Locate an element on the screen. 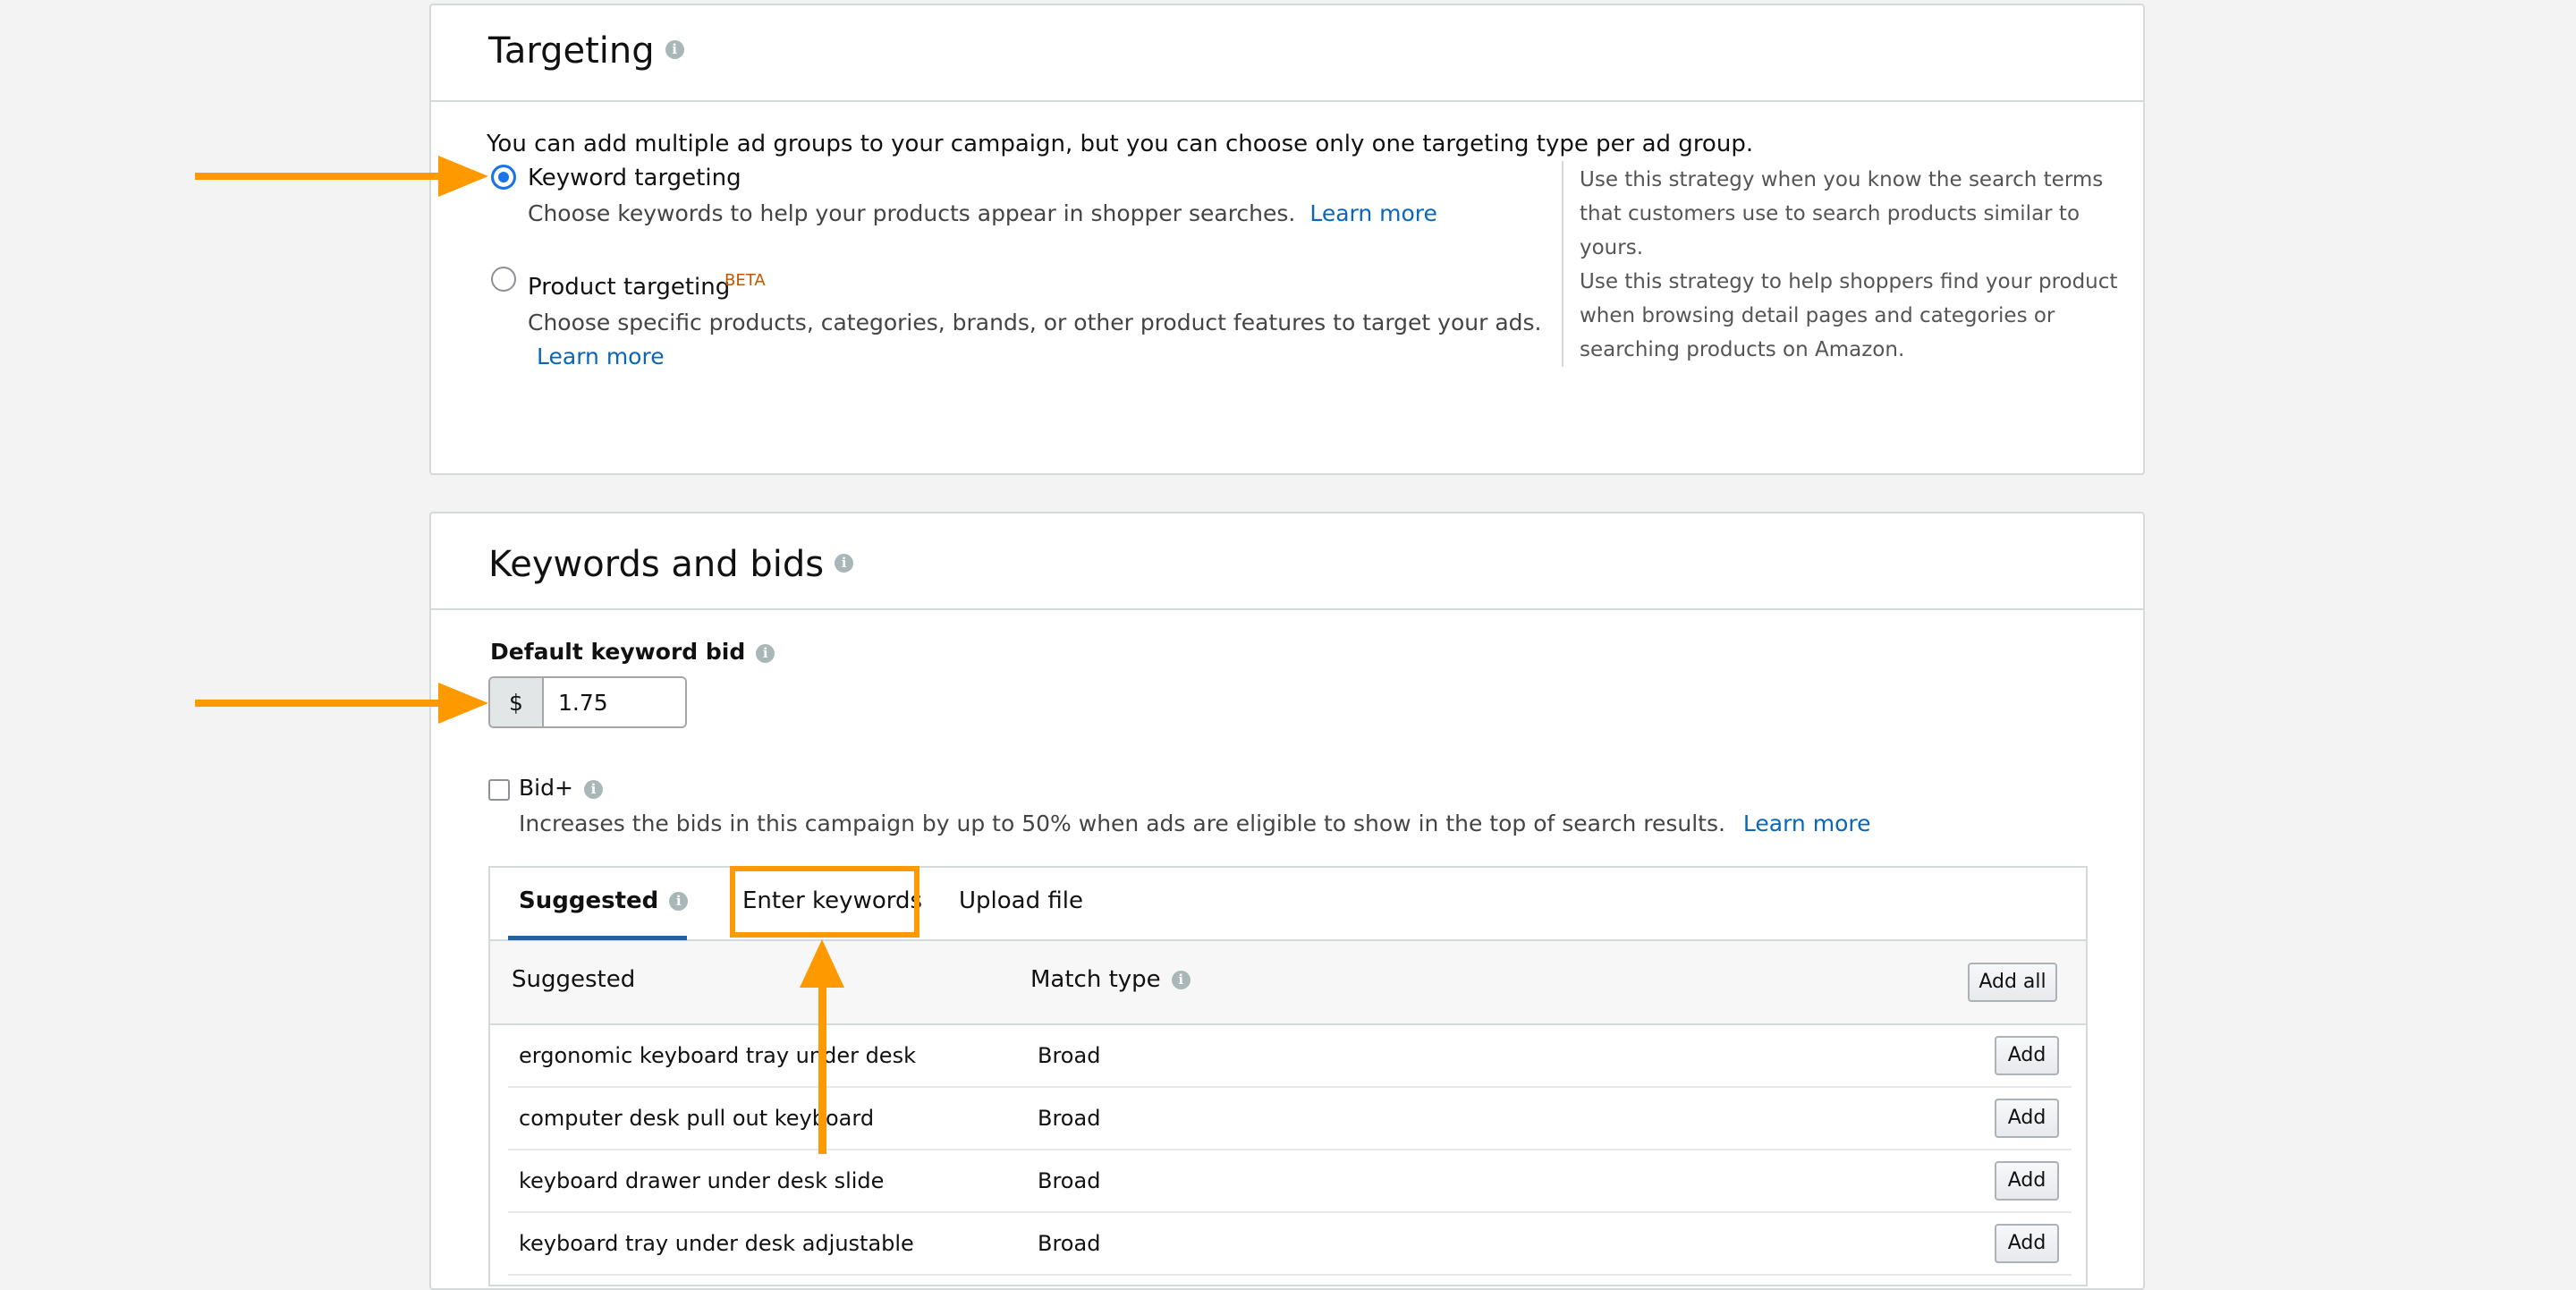 The image size is (2576, 1290). arrow-up-icon is located at coordinates (822, 1046).